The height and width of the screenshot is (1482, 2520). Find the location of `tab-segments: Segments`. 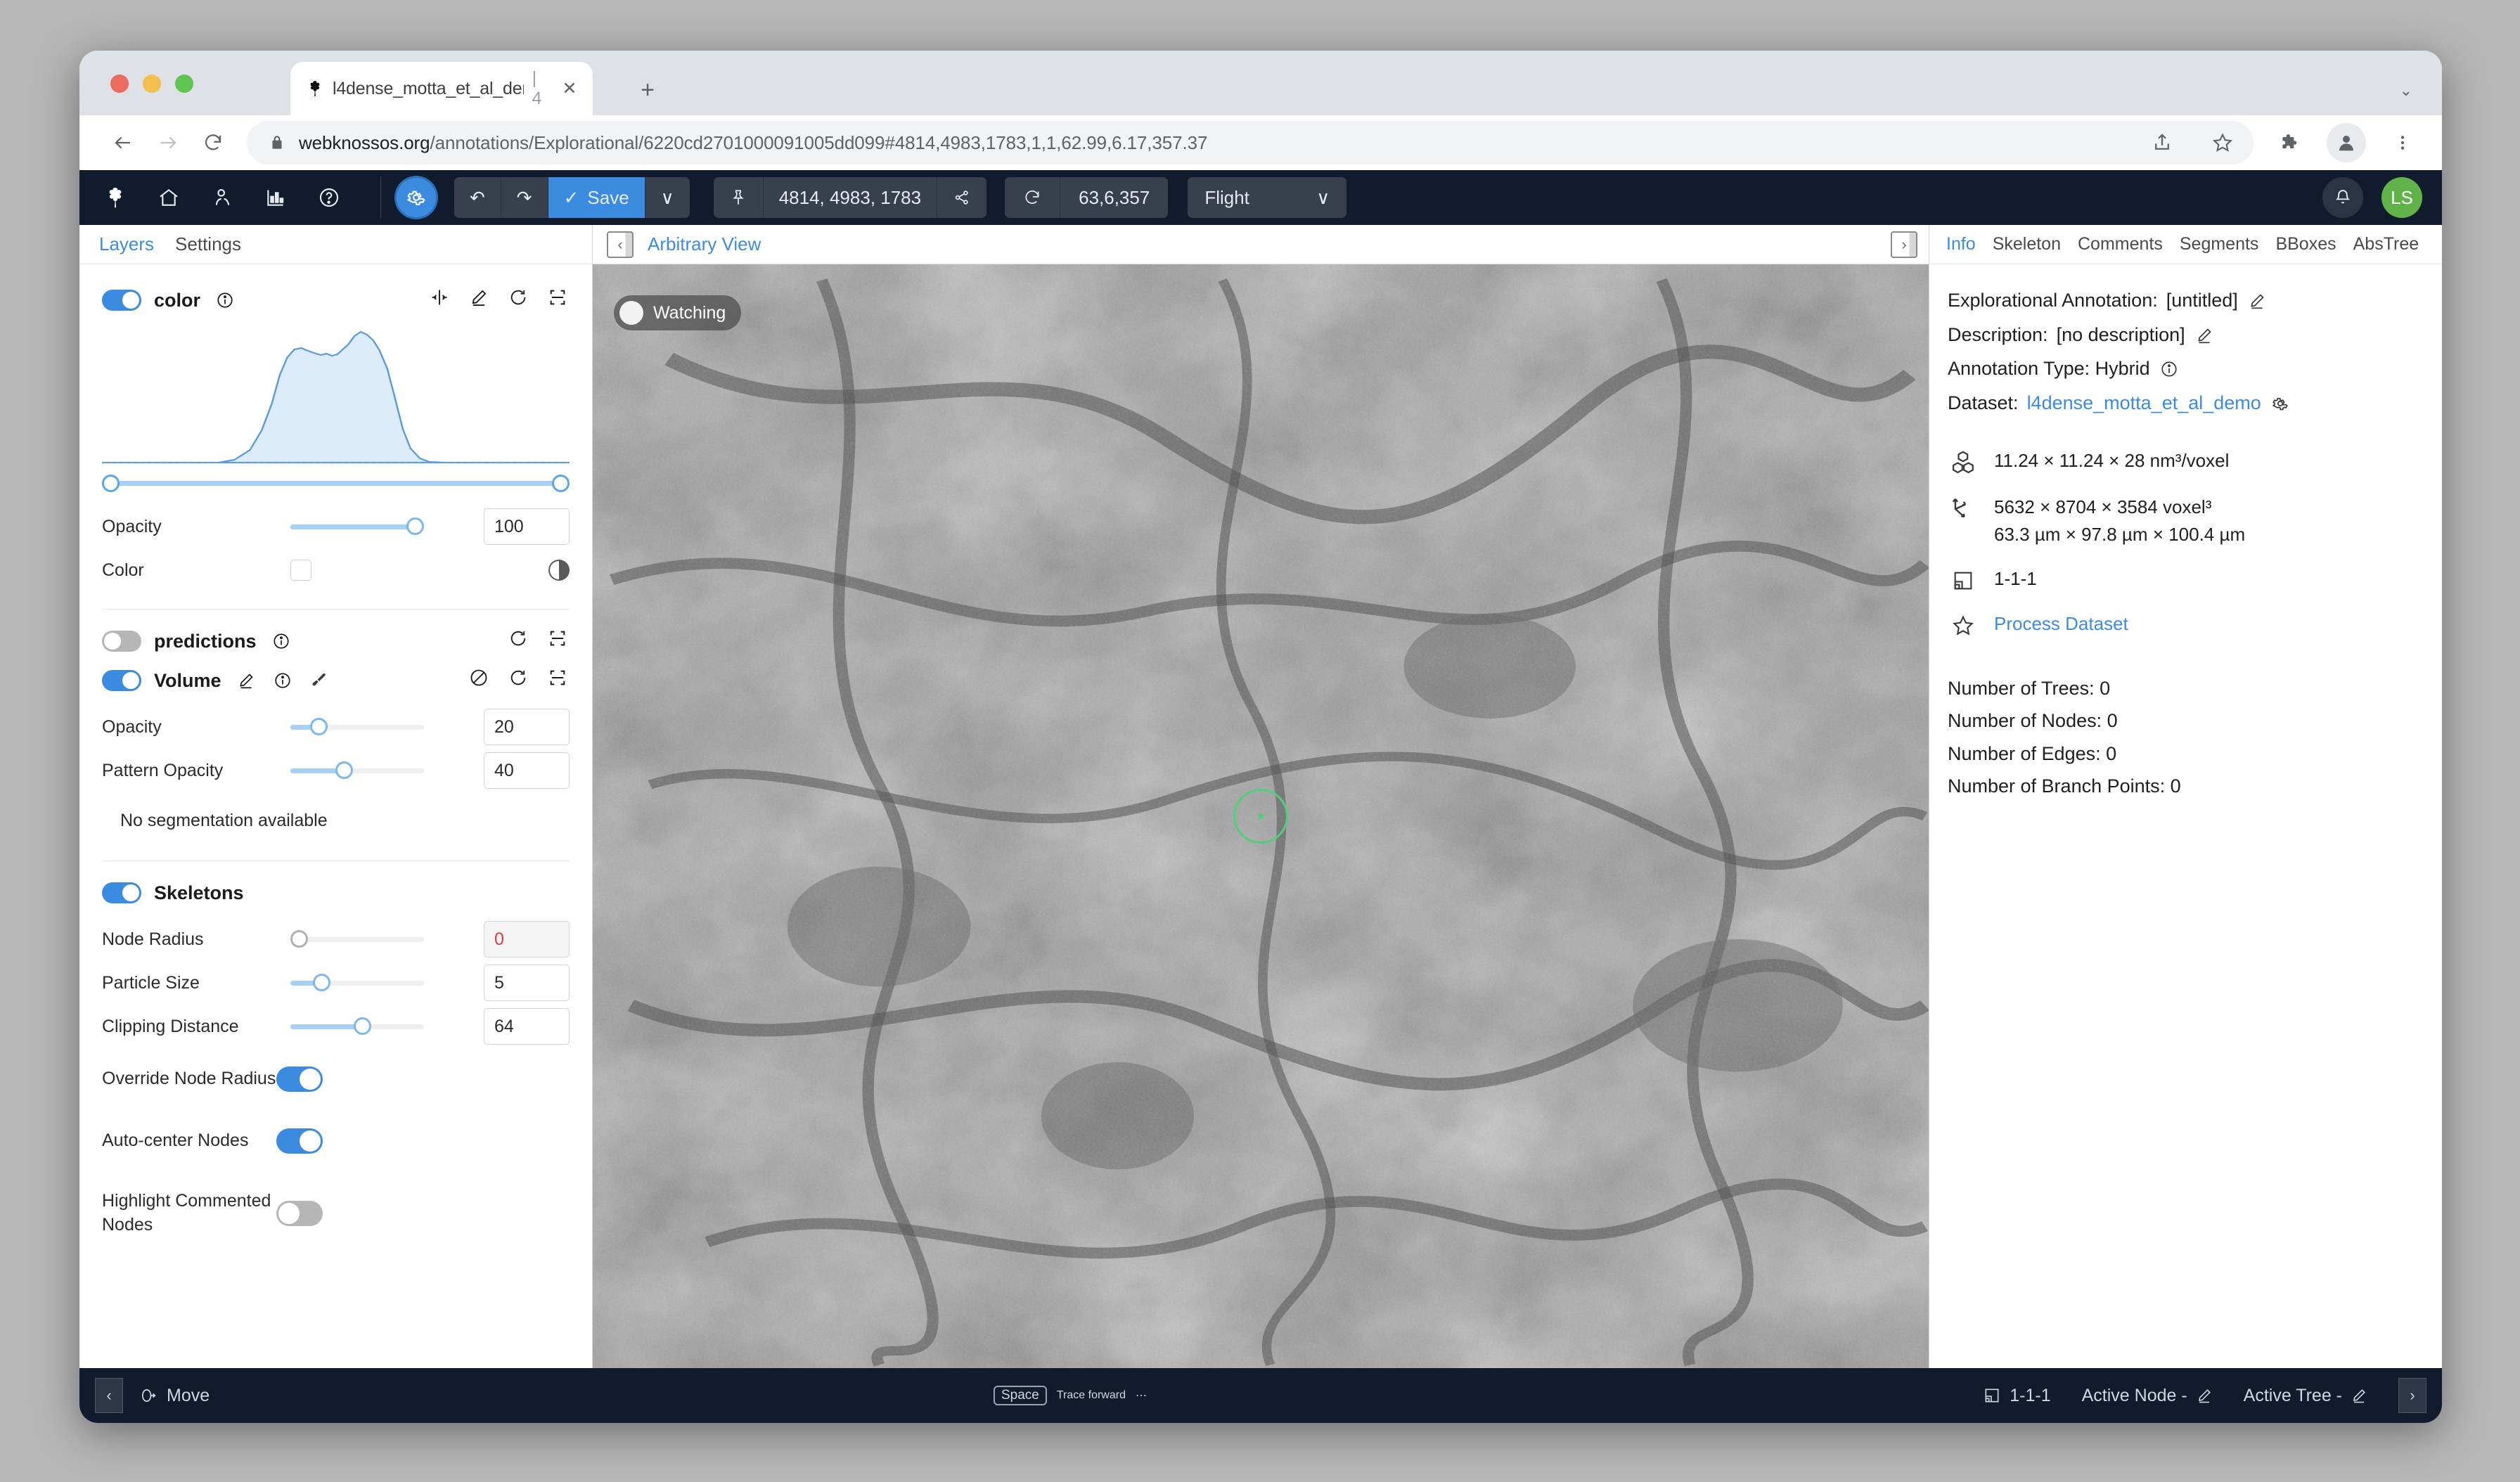

tab-segments: Segments is located at coordinates (2219, 244).